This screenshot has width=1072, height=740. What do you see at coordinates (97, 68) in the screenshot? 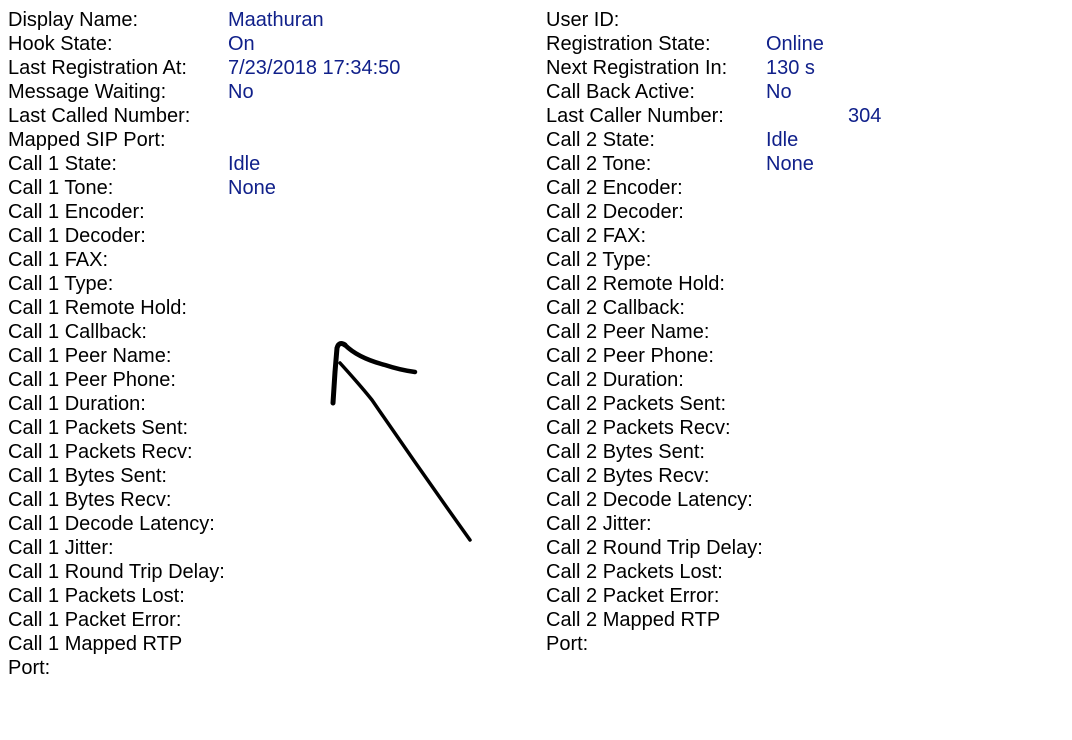
I see `status-label: Last Registration At:` at bounding box center [97, 68].